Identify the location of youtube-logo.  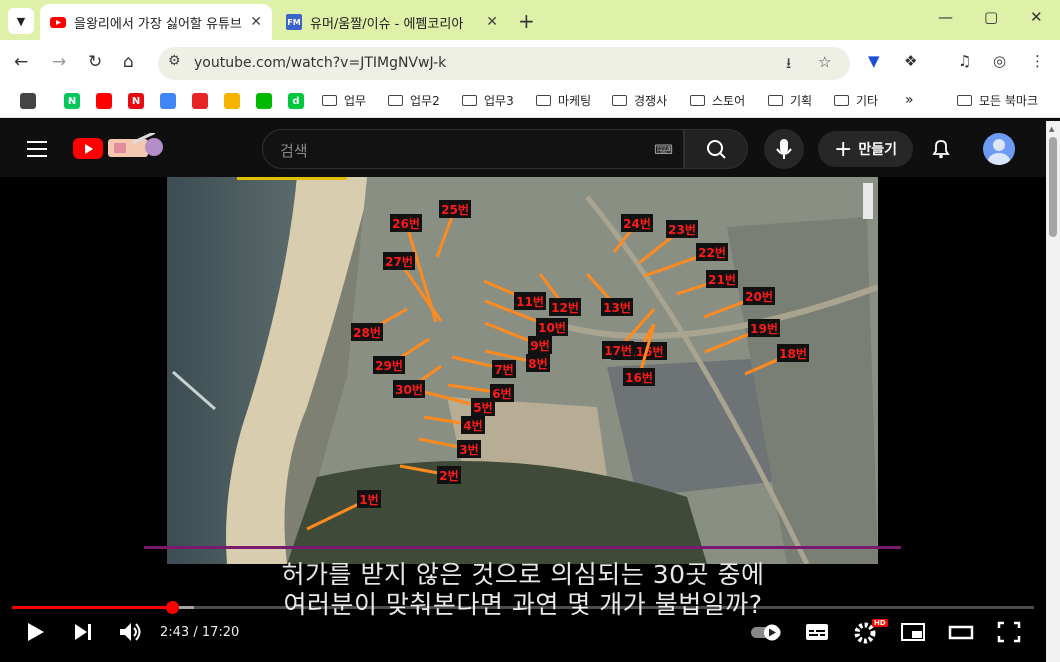
(88, 148).